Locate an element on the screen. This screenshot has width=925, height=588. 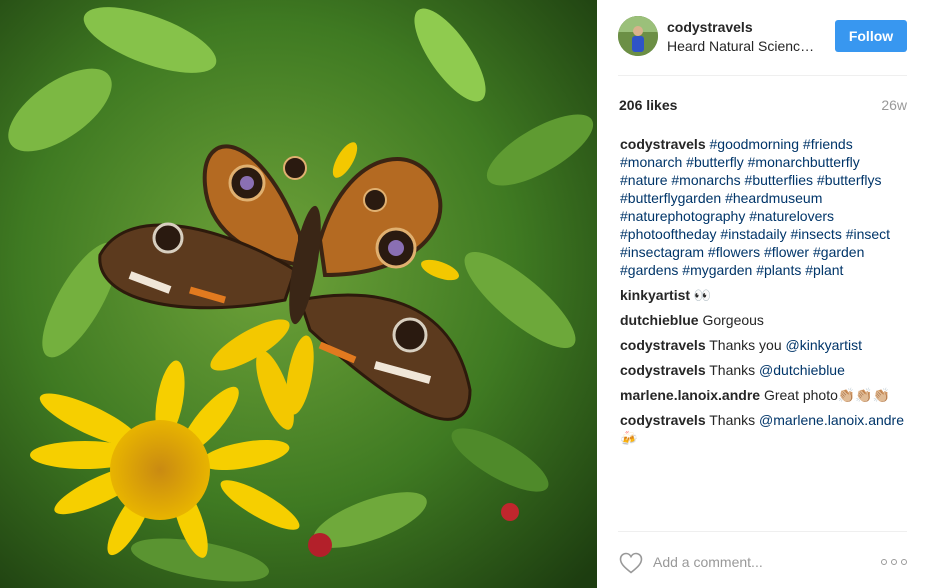
hashtag: #mygarden is located at coordinates (715, 270).